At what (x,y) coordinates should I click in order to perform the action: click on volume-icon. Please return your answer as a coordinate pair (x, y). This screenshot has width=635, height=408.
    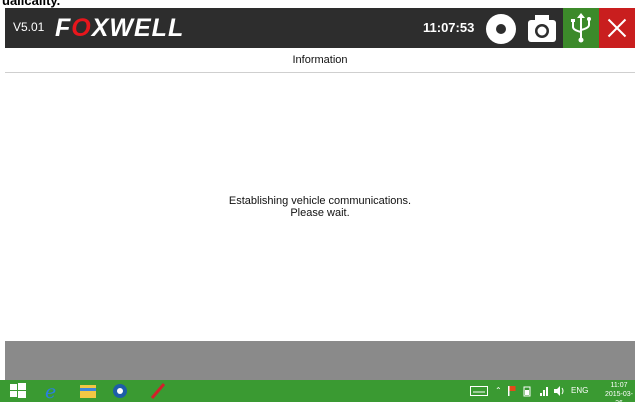
    Looking at the image, I should click on (559, 391).